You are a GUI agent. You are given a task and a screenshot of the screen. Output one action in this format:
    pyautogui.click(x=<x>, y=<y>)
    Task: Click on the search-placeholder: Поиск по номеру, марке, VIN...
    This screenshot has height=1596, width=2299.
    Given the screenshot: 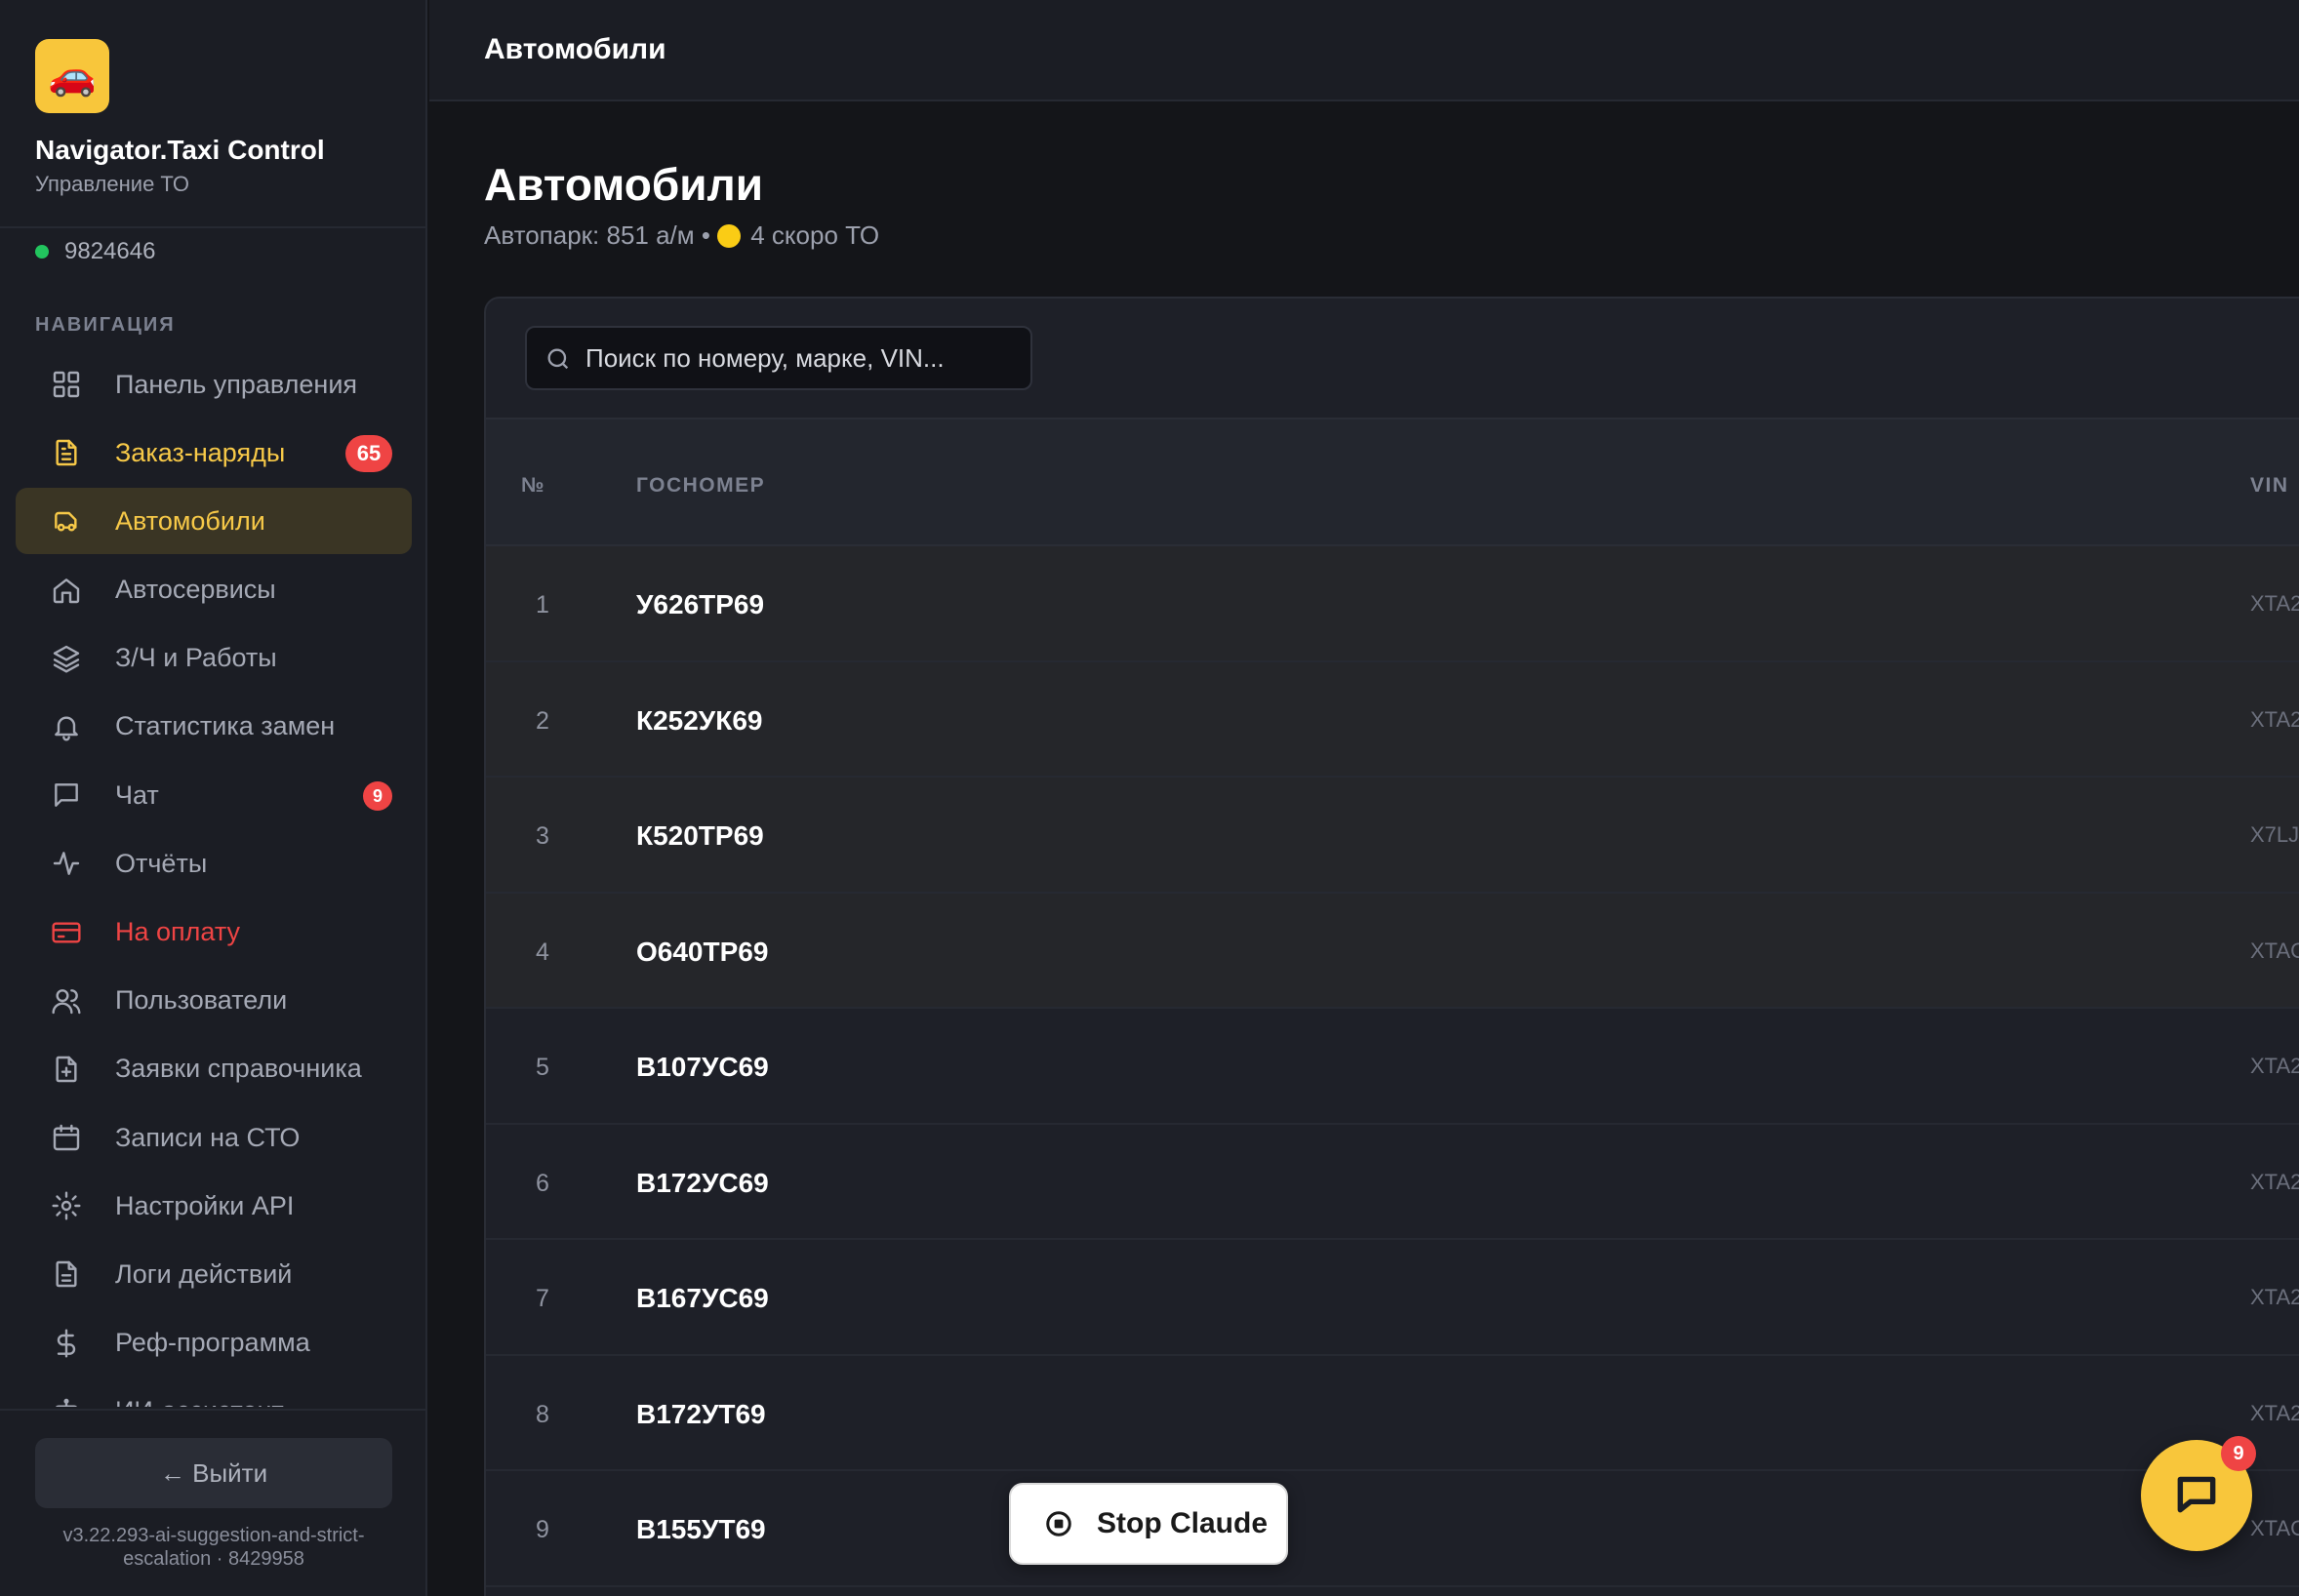 What is the action you would take?
    pyautogui.click(x=765, y=357)
    